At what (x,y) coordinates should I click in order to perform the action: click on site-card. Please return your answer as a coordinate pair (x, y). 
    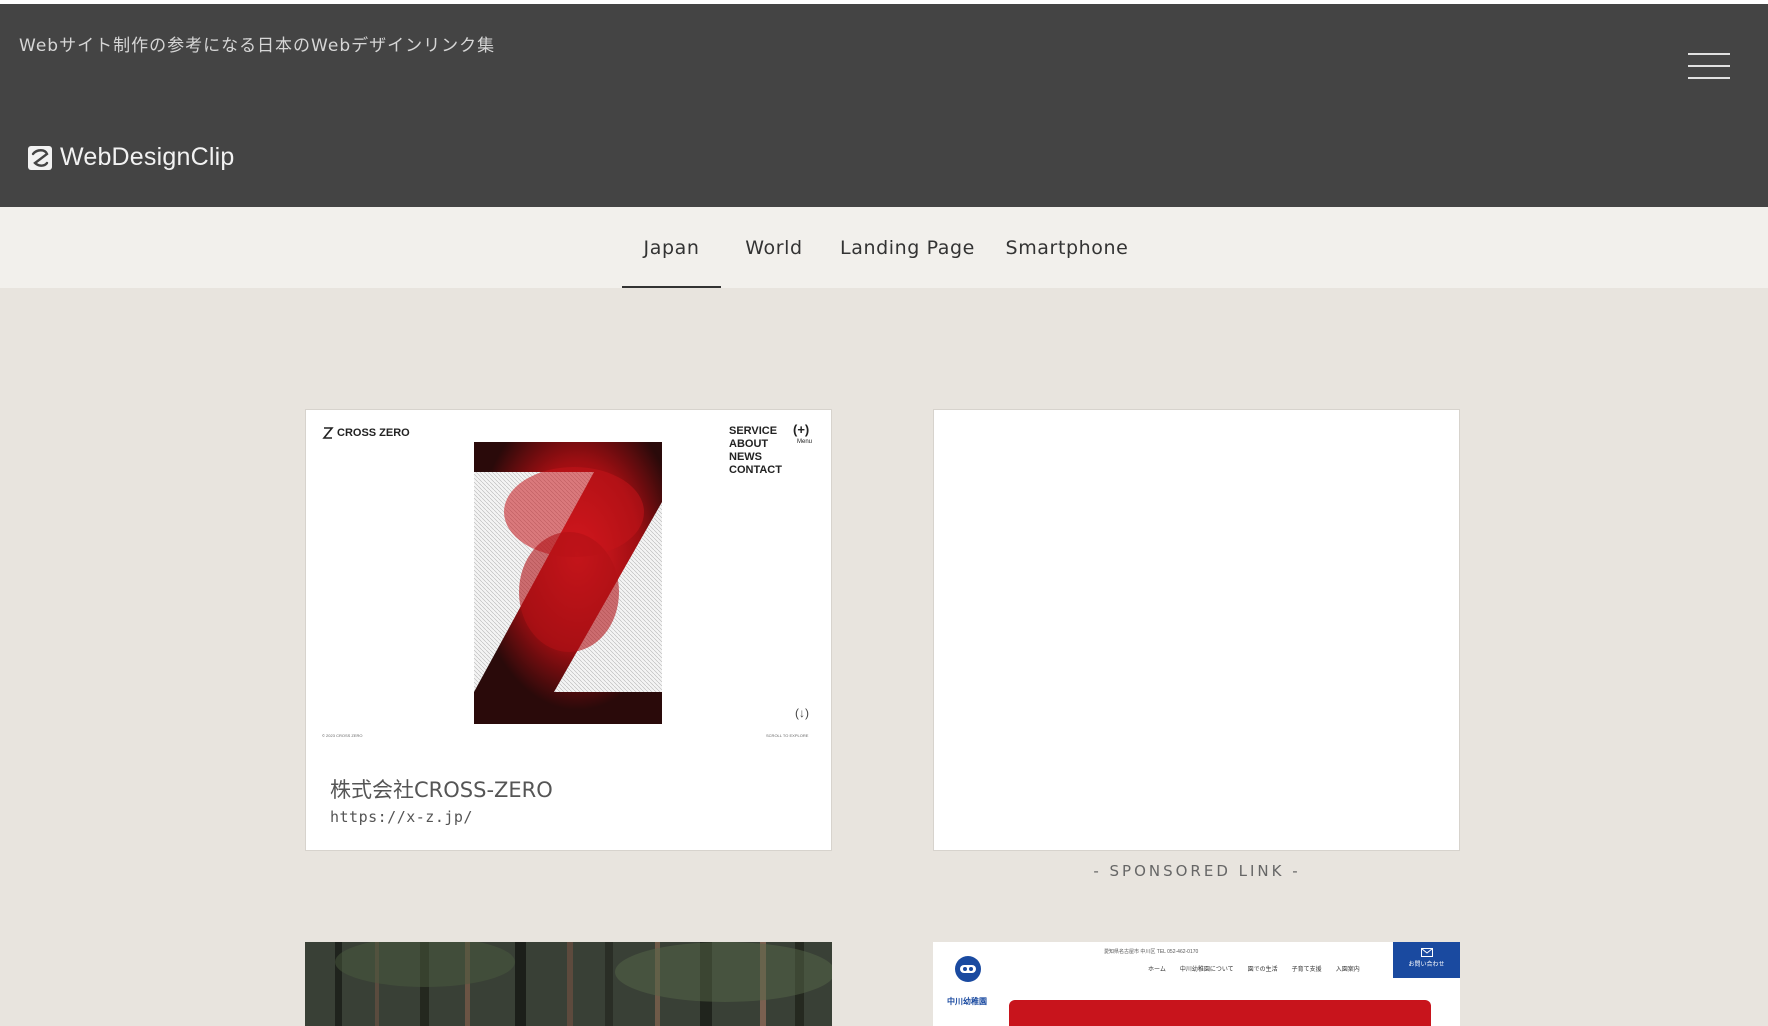
    Looking at the image, I should click on (568, 984).